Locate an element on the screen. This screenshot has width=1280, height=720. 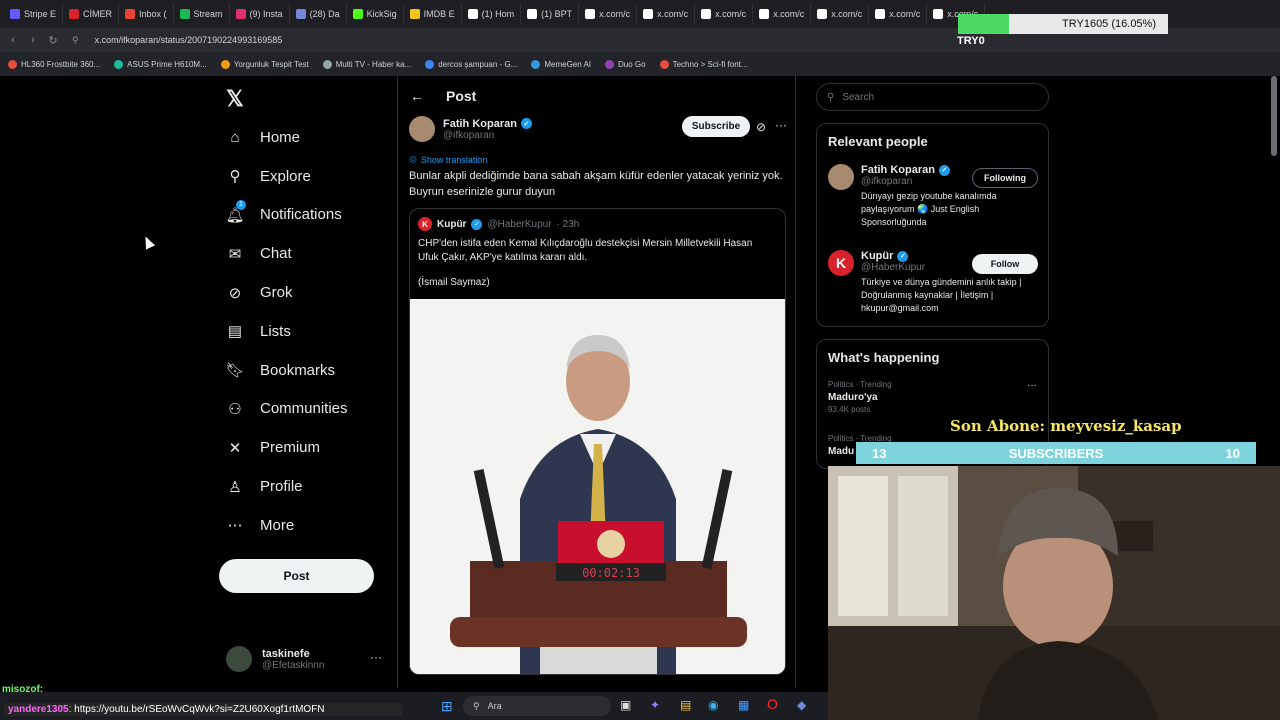
show-translation: ◎ Show translation is located at coordinates (448, 159).